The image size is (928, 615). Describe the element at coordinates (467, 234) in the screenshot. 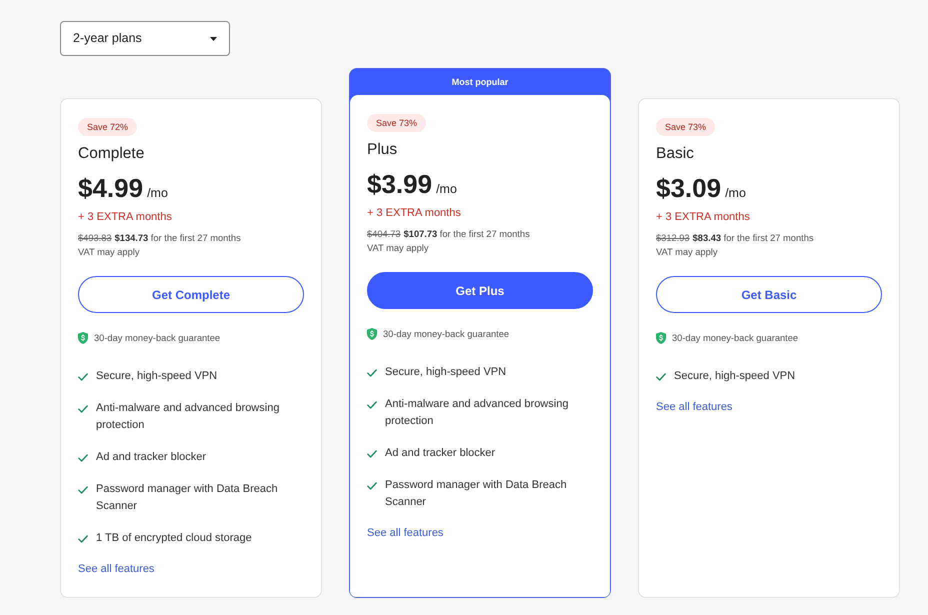

I see `billing-note: $107.73 for the first 27 months` at that location.